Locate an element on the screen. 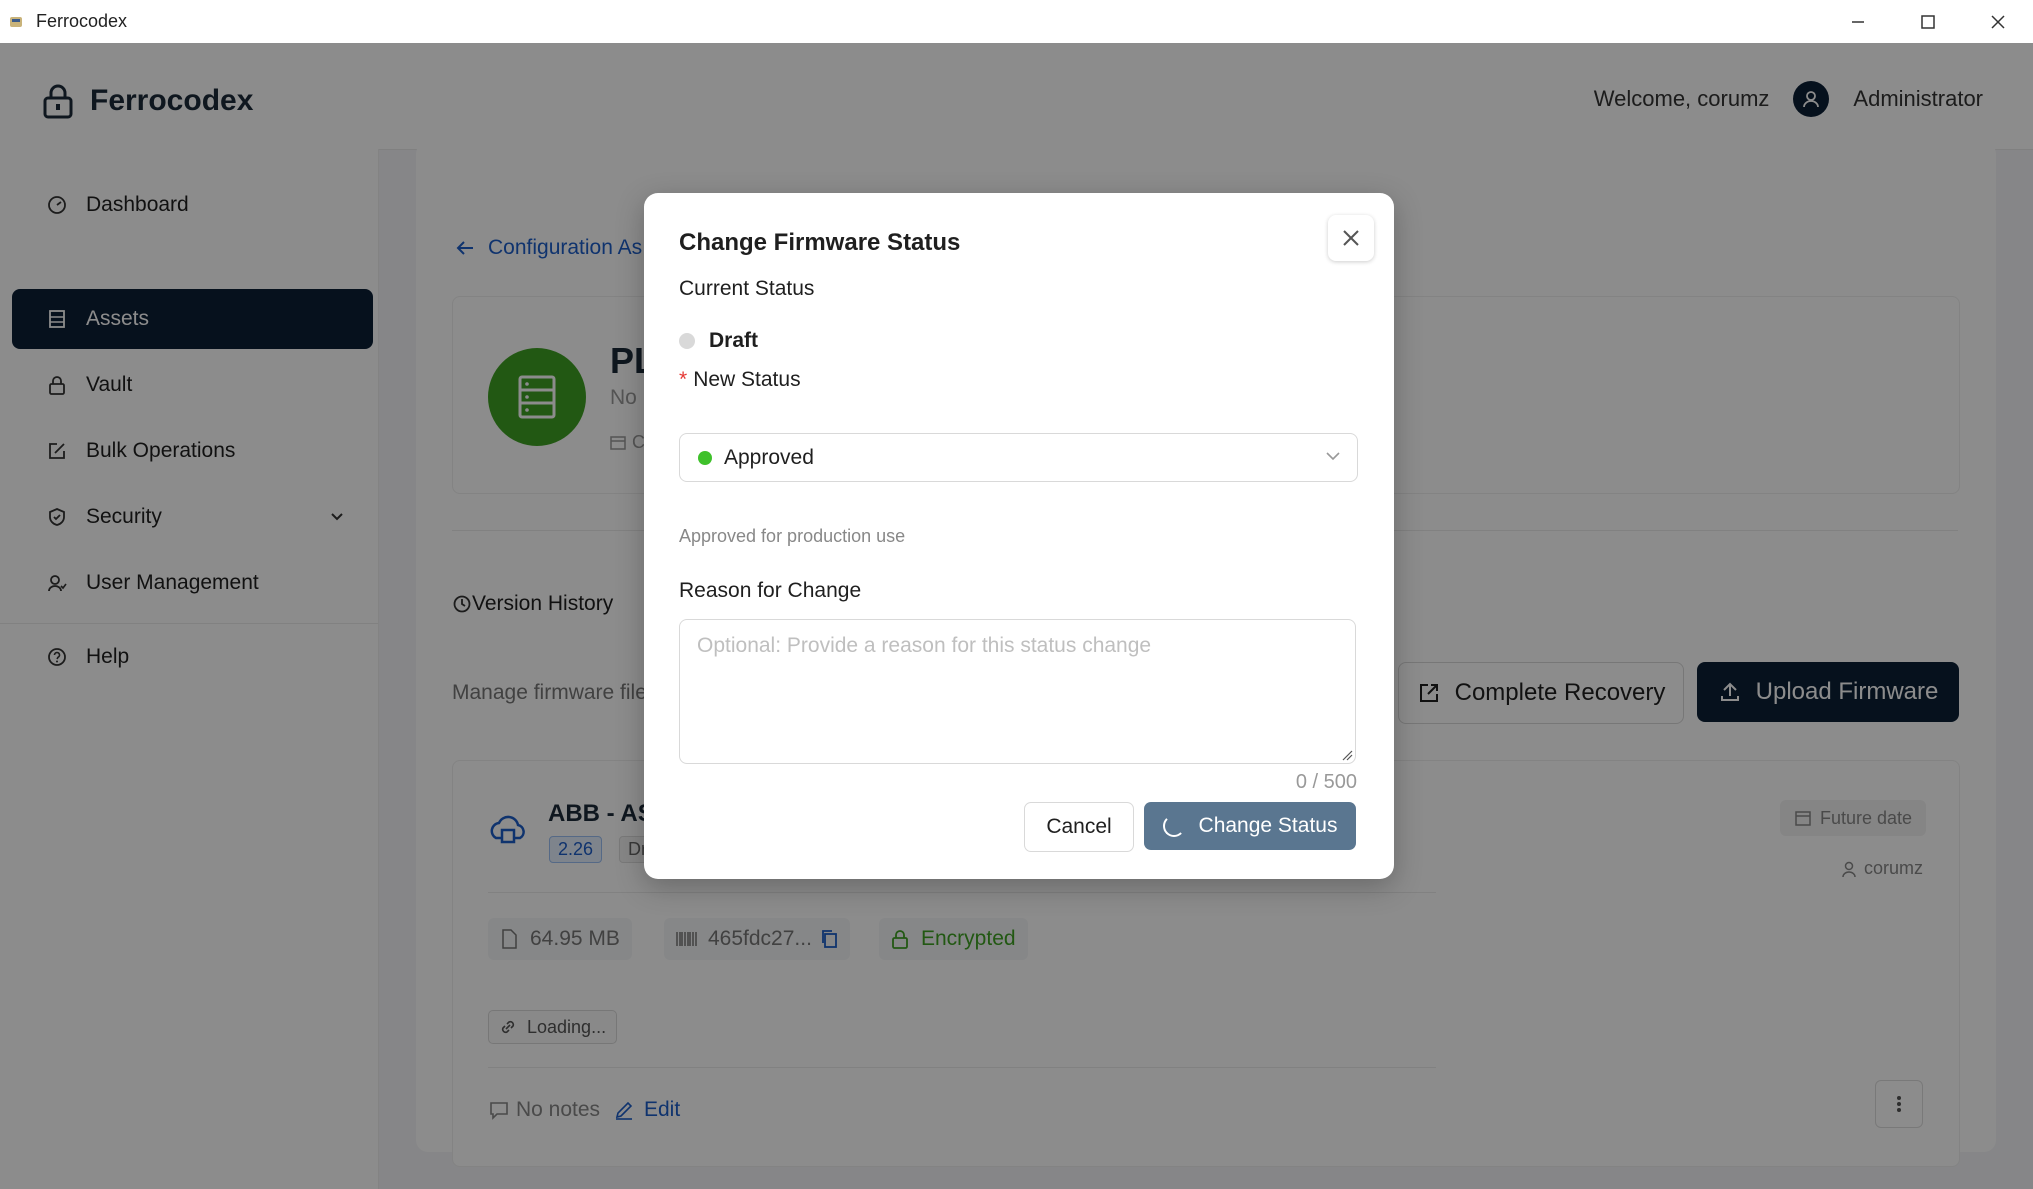  minimize-button is located at coordinates (1858, 21).